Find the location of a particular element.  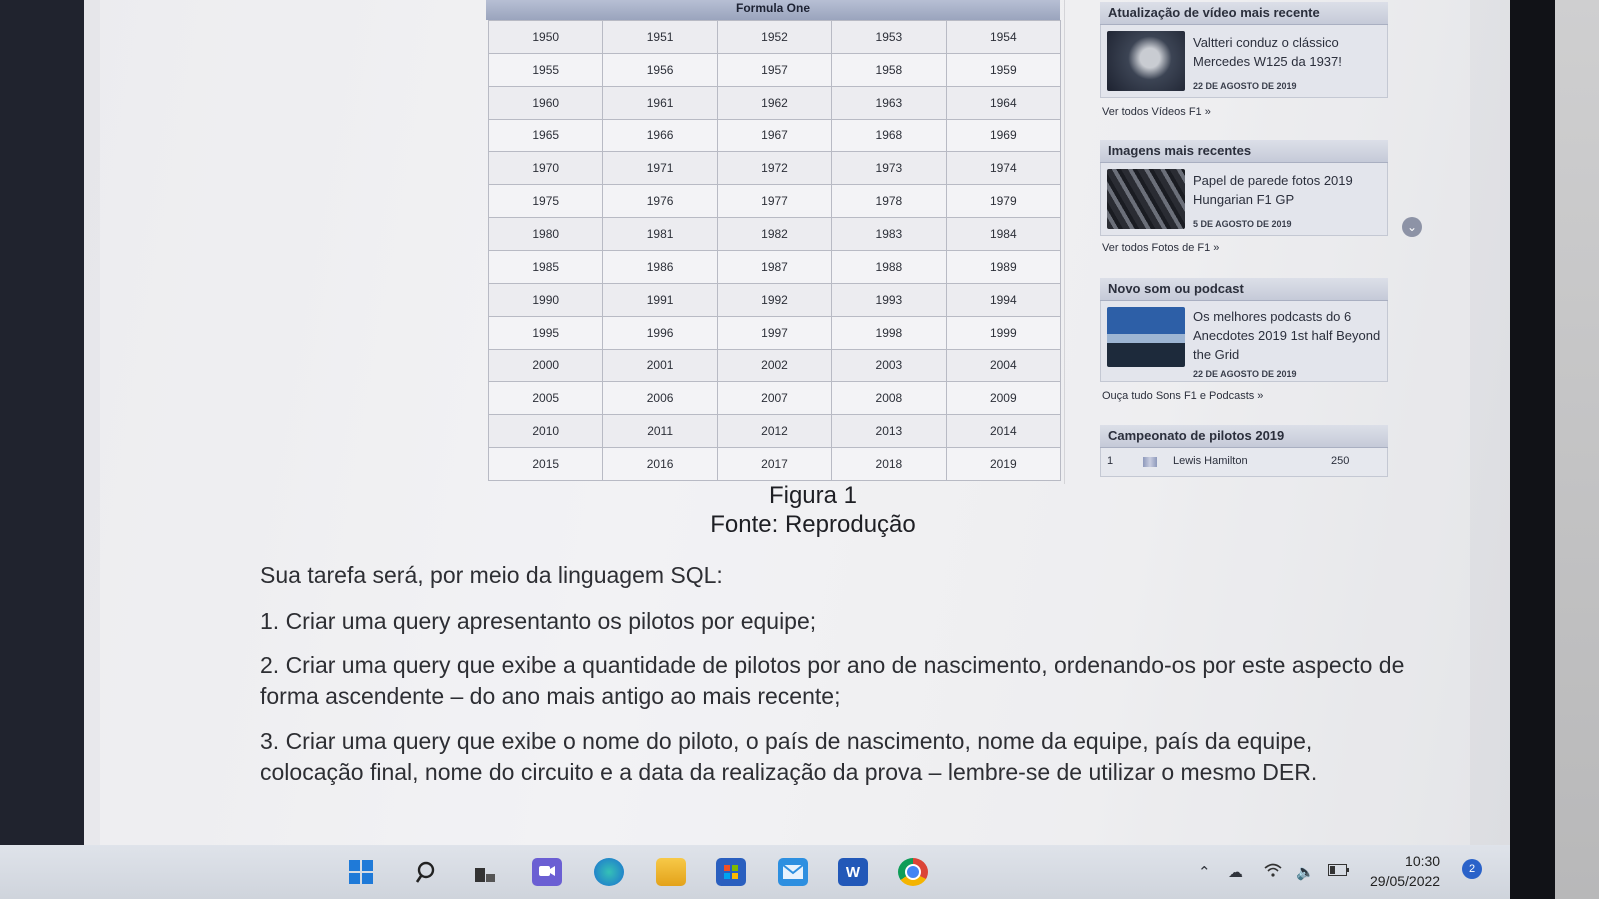

onedrive-icon: ☁ is located at coordinates (1235, 872).